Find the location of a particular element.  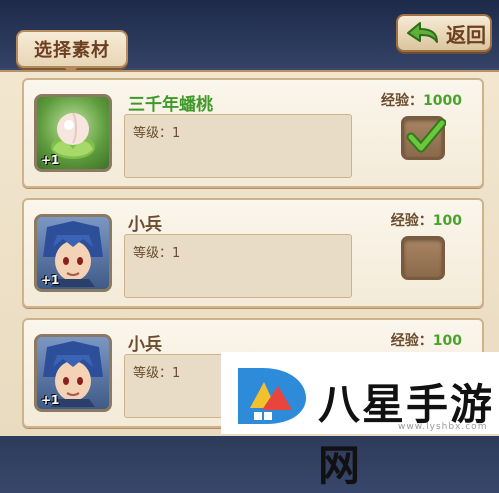

watermark-url: www.lyshbx.com is located at coordinates (443, 427).